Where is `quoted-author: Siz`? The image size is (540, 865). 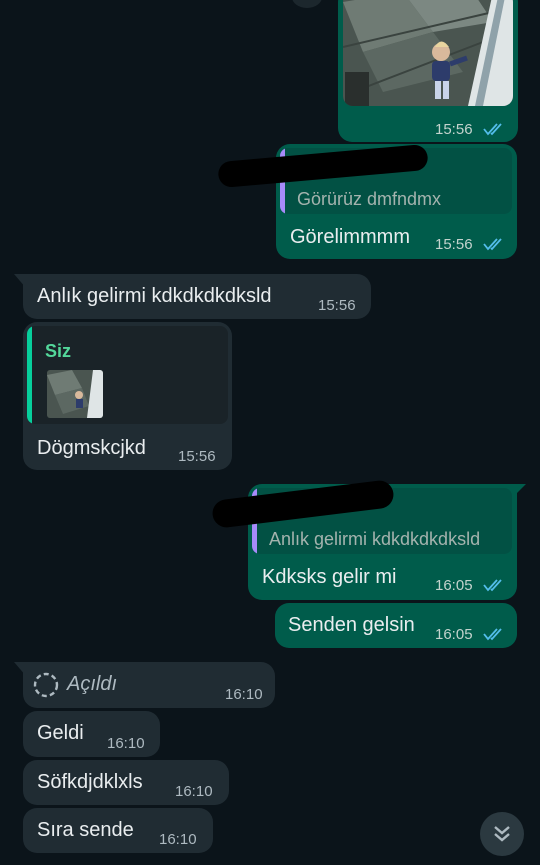 quoted-author: Siz is located at coordinates (58, 351).